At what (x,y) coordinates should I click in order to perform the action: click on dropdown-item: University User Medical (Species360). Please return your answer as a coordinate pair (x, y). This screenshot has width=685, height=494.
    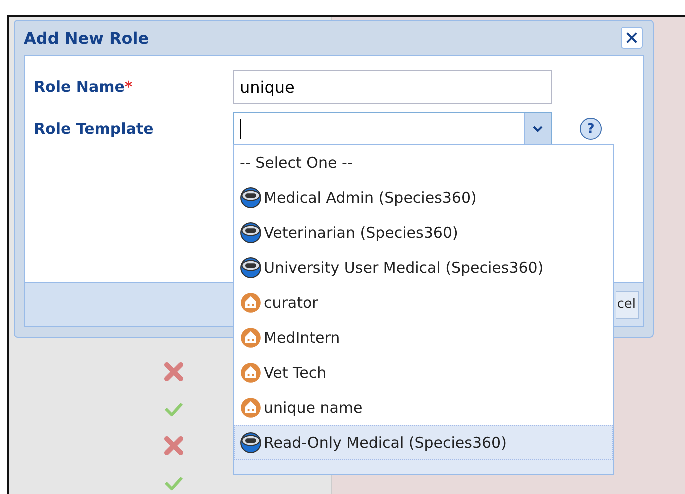
    Looking at the image, I should click on (423, 268).